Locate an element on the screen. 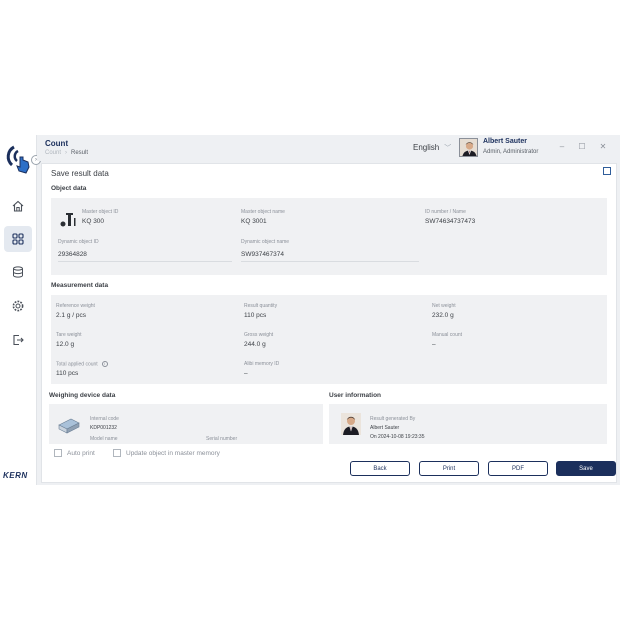 This screenshot has height=620, width=620. measurement-data-heading: Measurement data is located at coordinates (80, 285).